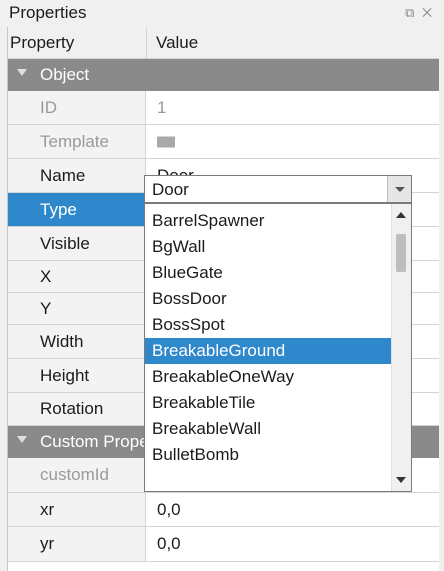 Image resolution: width=444 pixels, height=571 pixels. I want to click on prop-name: Template, so click(74, 141).